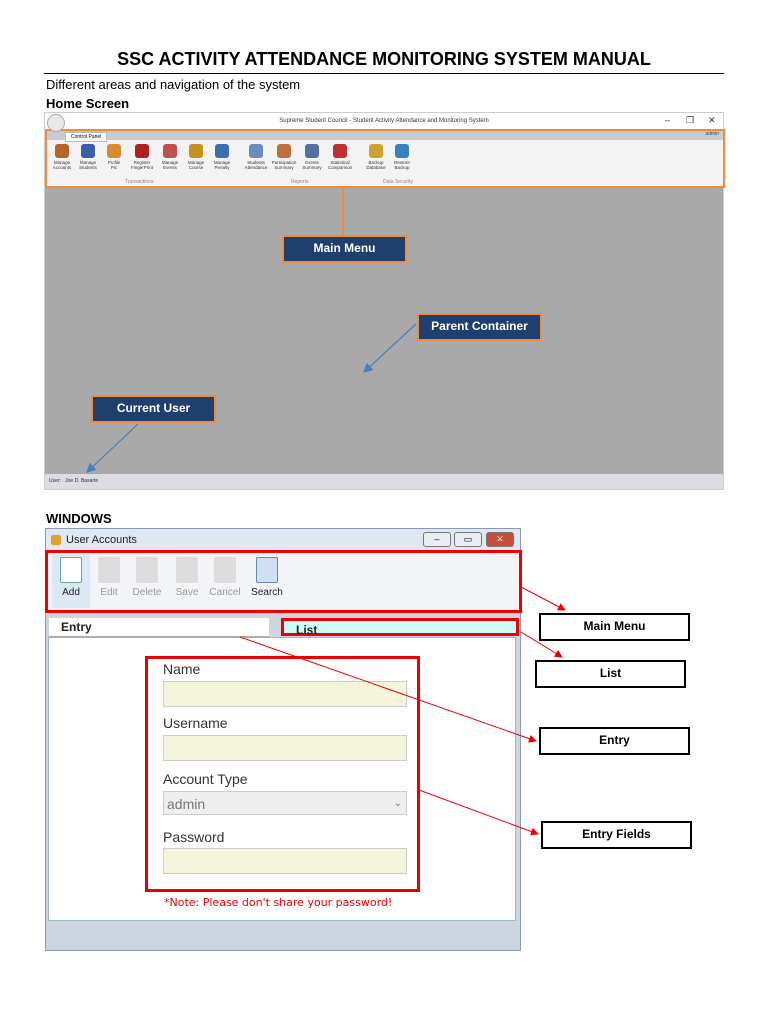 The height and width of the screenshot is (1024, 768). I want to click on entry-arrow, so click(388, 689).